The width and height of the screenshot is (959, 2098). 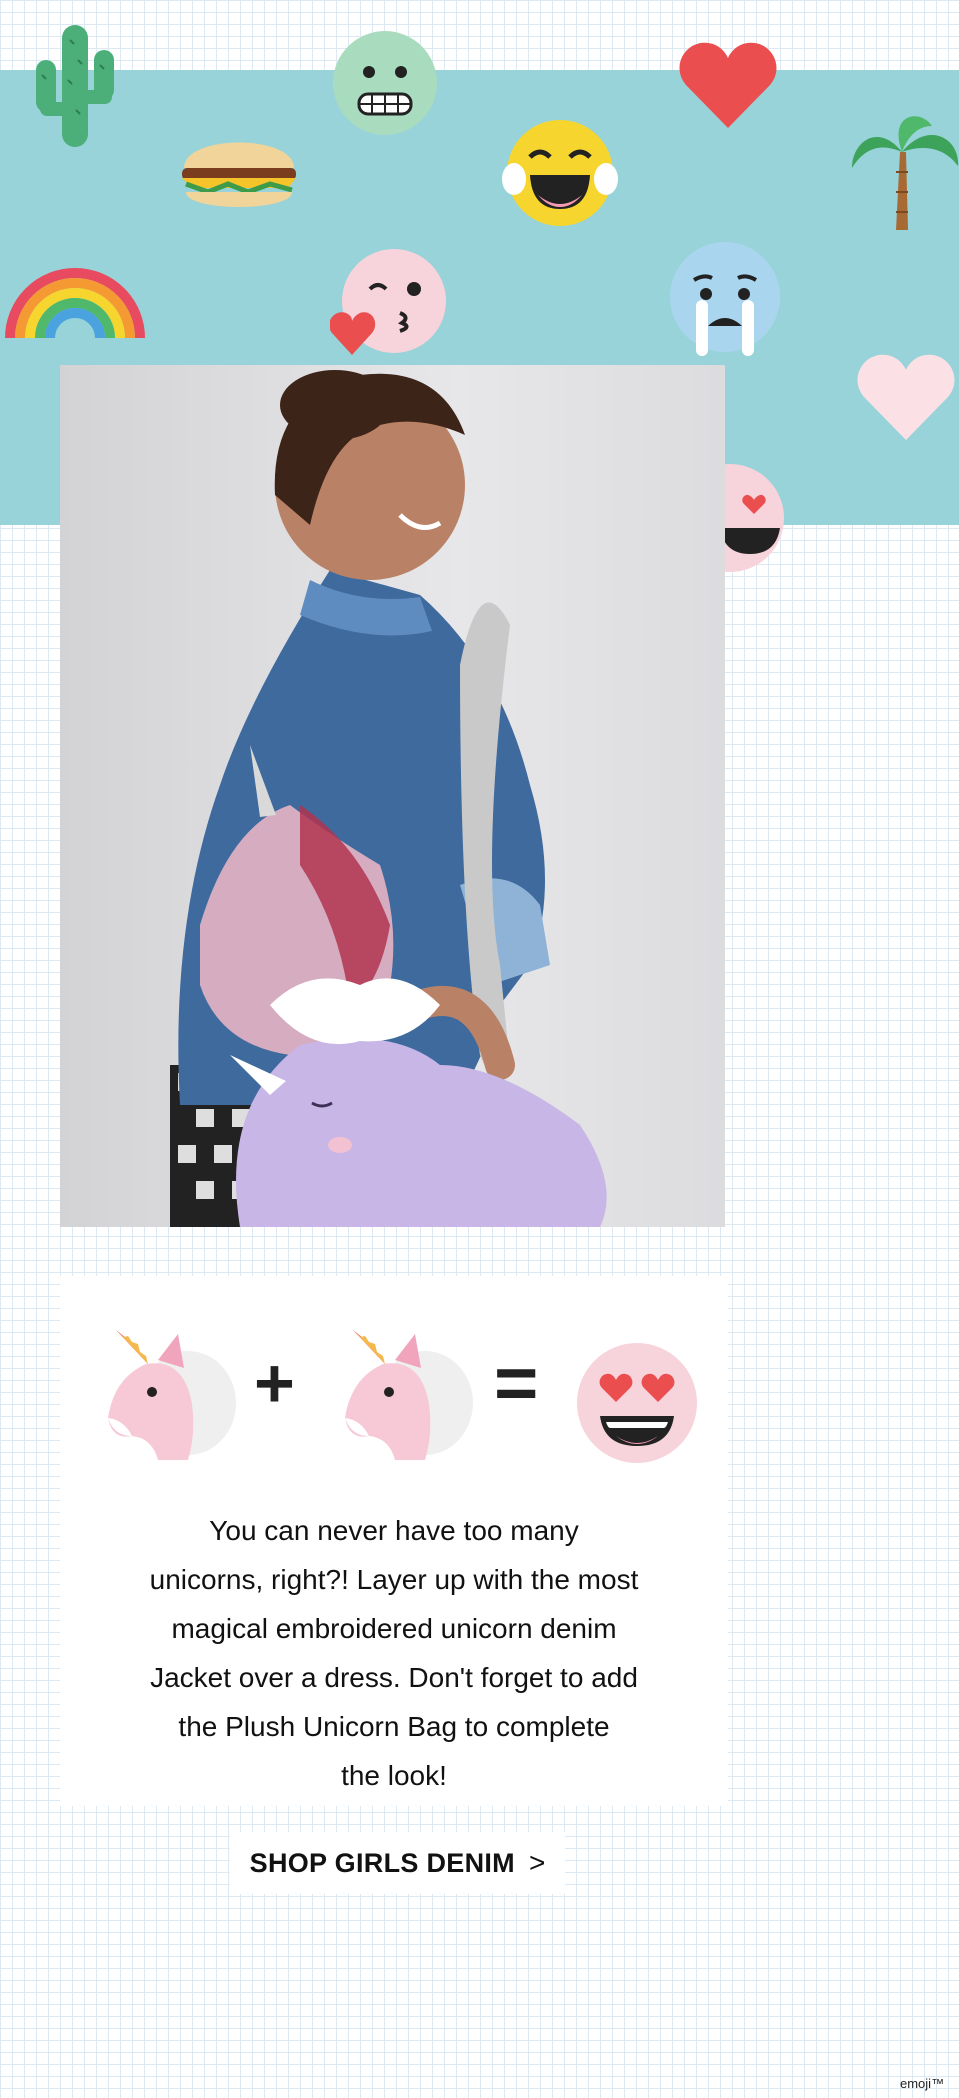 What do you see at coordinates (922, 2083) in the screenshot?
I see `emoji-trademark: emoji™` at bounding box center [922, 2083].